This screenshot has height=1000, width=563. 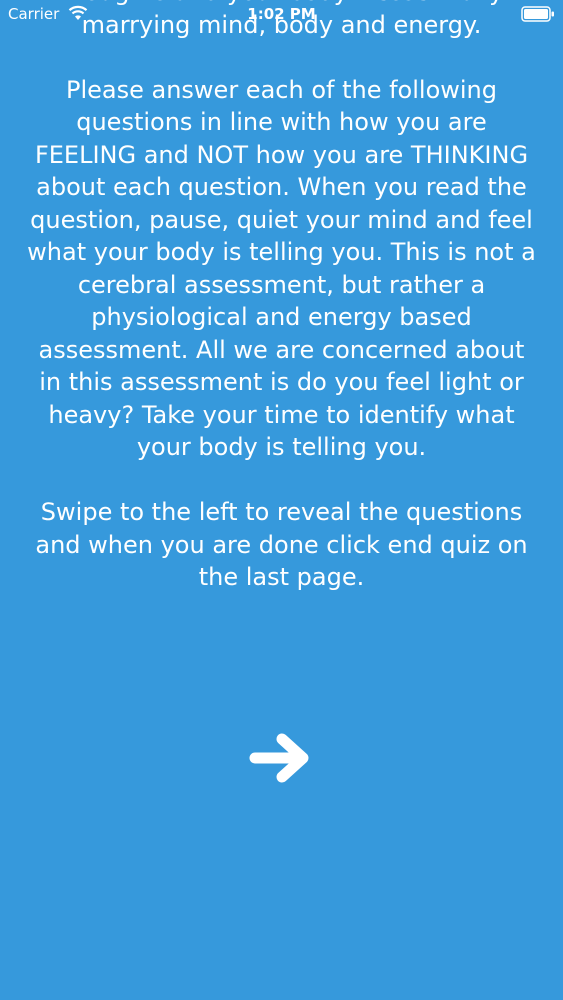 What do you see at coordinates (281, 758) in the screenshot?
I see `arrow-right-icon` at bounding box center [281, 758].